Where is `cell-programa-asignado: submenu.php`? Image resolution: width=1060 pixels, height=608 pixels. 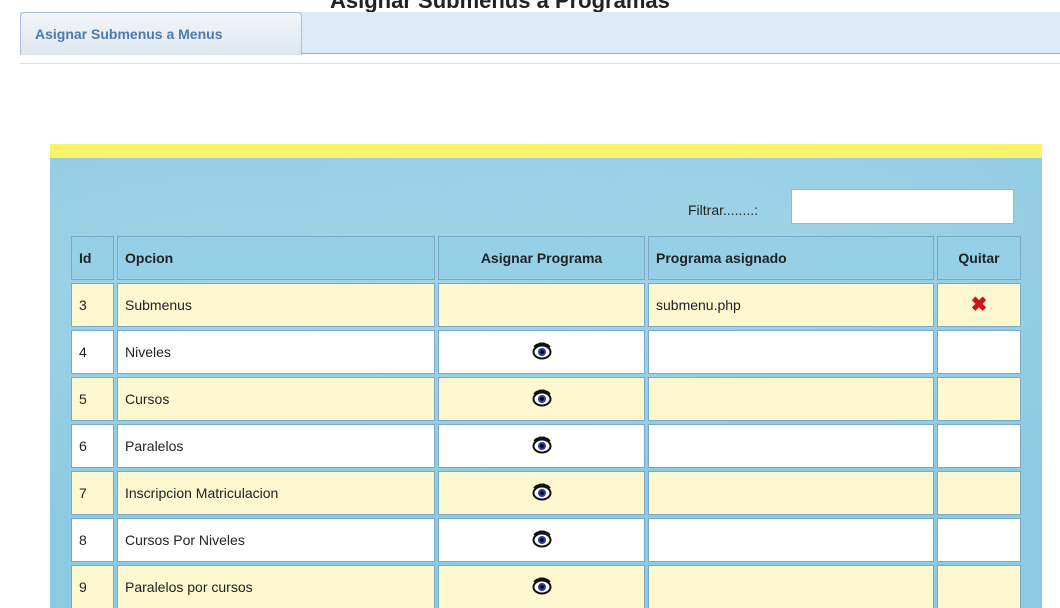 cell-programa-asignado: submenu.php is located at coordinates (791, 305).